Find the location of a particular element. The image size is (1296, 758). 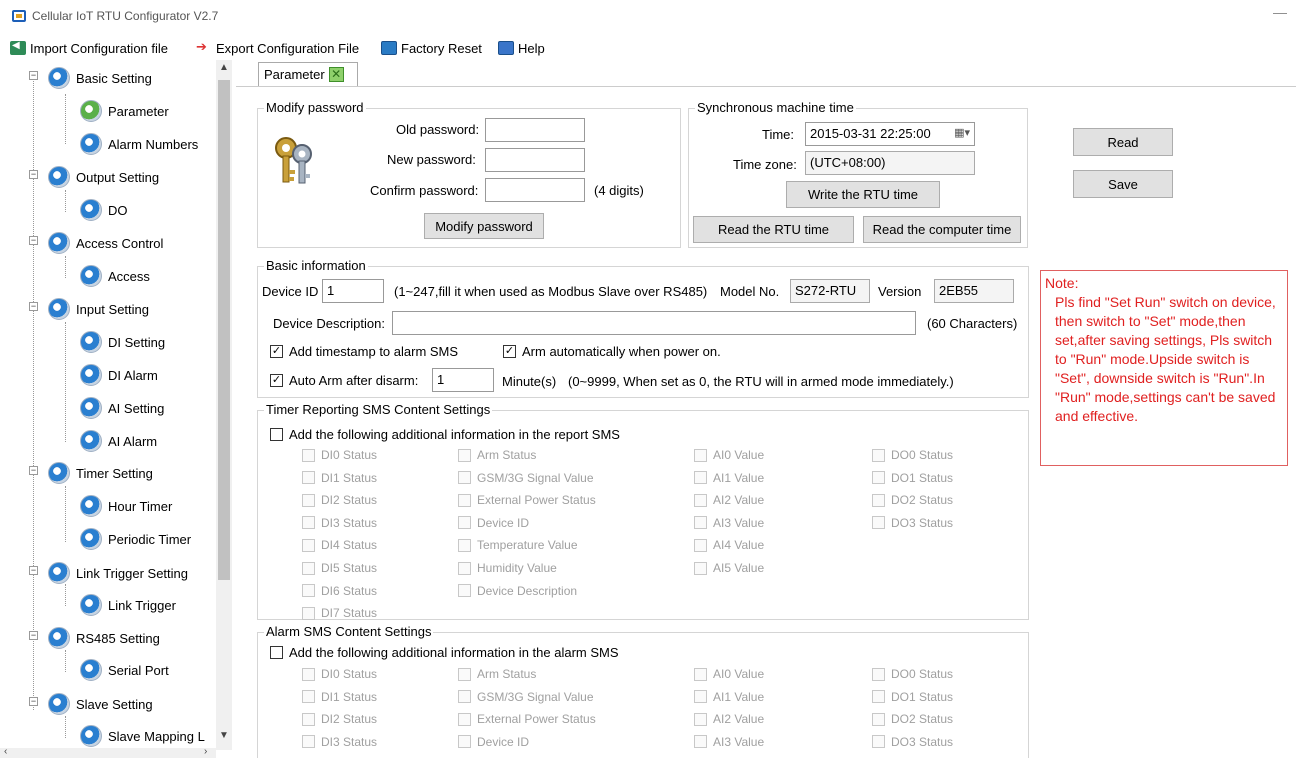

tree-item-access-control: Access Control is located at coordinates (105, 243).